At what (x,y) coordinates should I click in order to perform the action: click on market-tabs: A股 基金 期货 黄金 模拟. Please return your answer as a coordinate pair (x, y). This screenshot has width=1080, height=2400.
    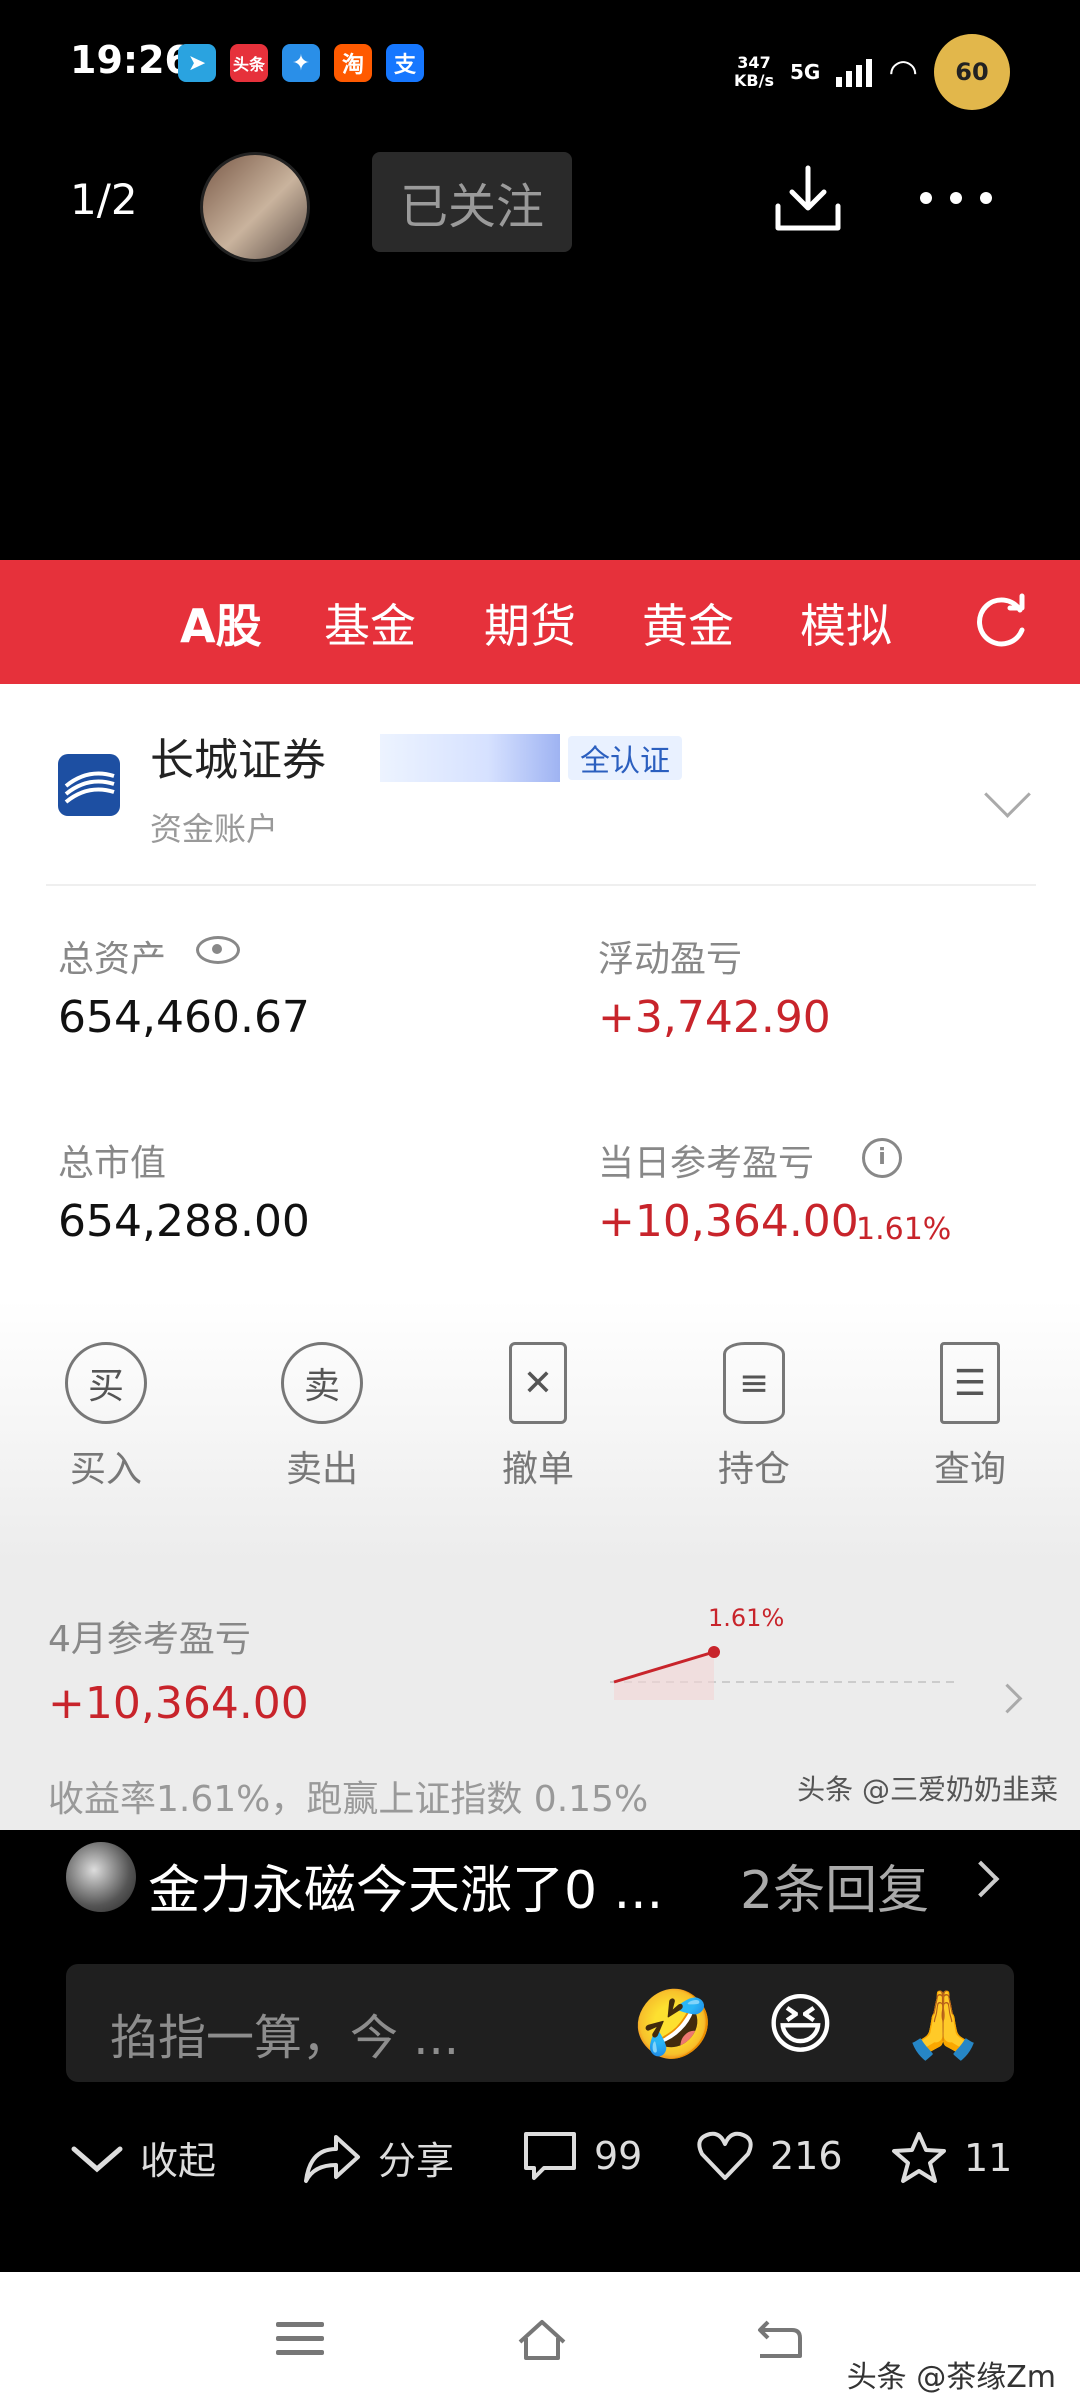
    Looking at the image, I should click on (540, 622).